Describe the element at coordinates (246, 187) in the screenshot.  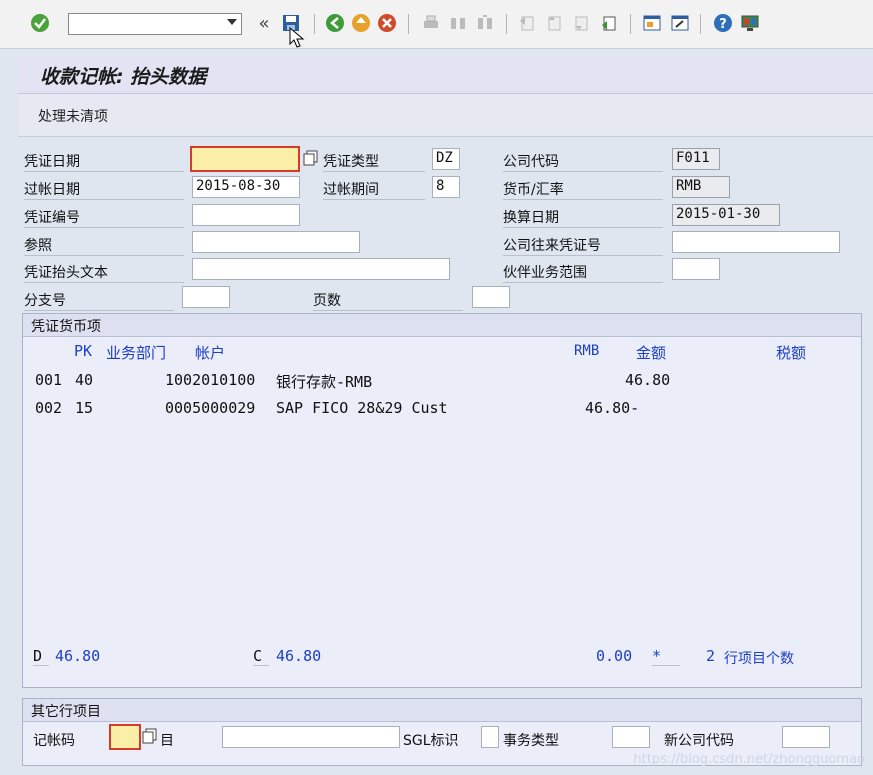
I see `posting-date-field: 2015-08-30` at that location.